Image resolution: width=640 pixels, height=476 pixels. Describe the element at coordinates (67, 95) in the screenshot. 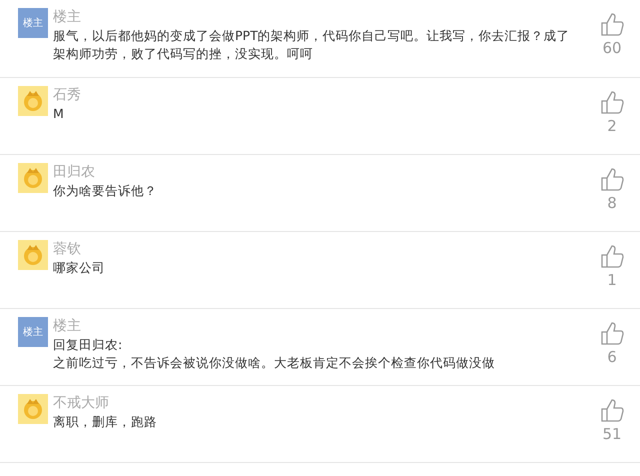

I see `user-name: 石秀` at that location.